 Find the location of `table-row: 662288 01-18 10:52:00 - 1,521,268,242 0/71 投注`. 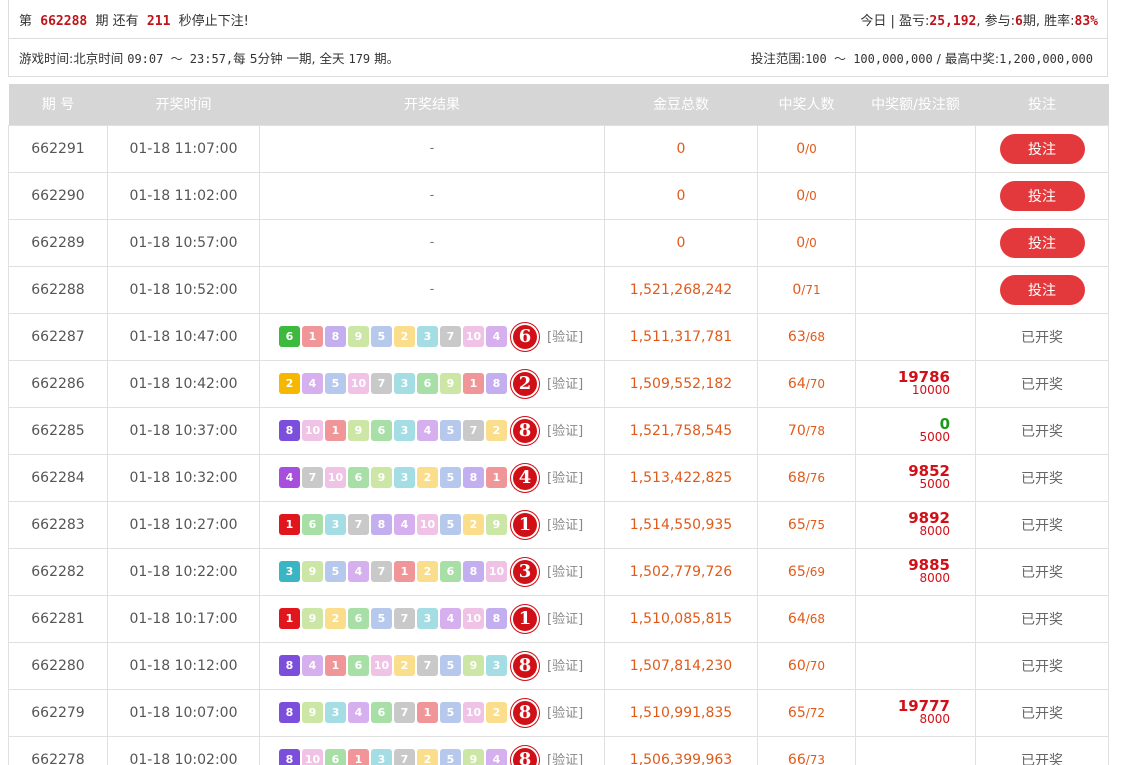

table-row: 662288 01-18 10:52:00 - 1,521,268,242 0/71 投注 is located at coordinates (558, 289).